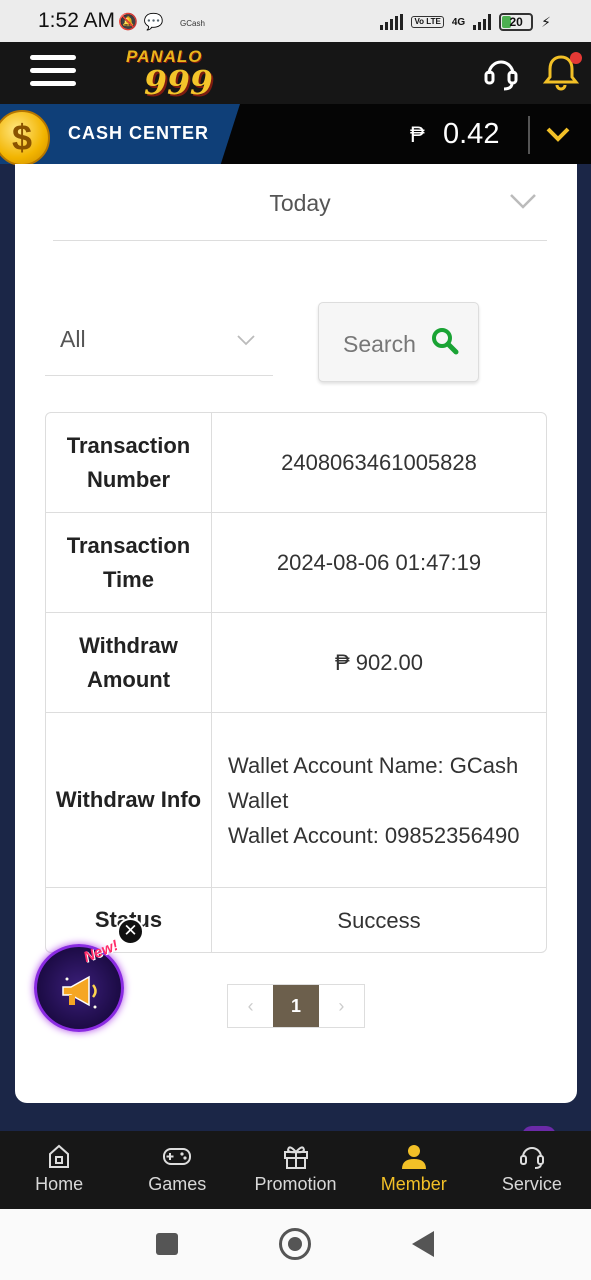 The height and width of the screenshot is (1280, 591). What do you see at coordinates (296, 920) in the screenshot?
I see `table-row: Status Success` at bounding box center [296, 920].